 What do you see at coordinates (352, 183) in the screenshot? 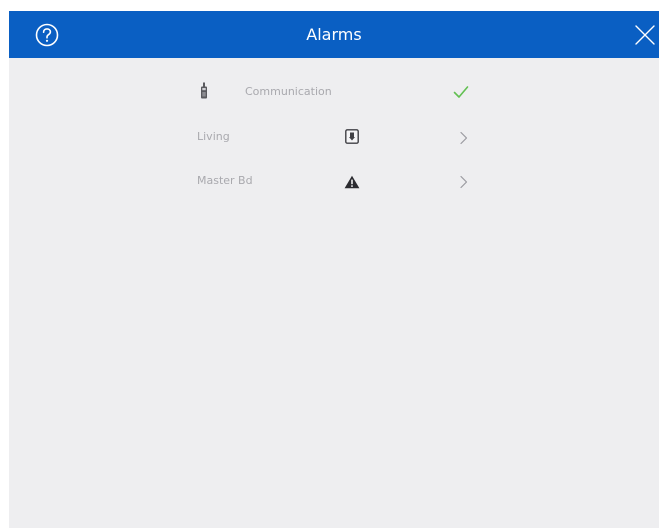
I see `warning-triangle-icon` at bounding box center [352, 183].